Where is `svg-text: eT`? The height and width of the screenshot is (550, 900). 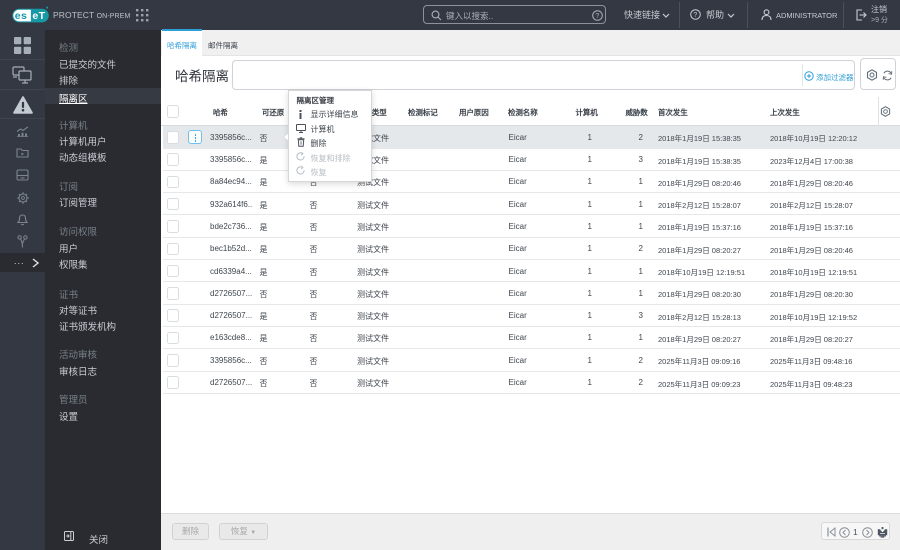
svg-text: eT is located at coordinates (38, 16).